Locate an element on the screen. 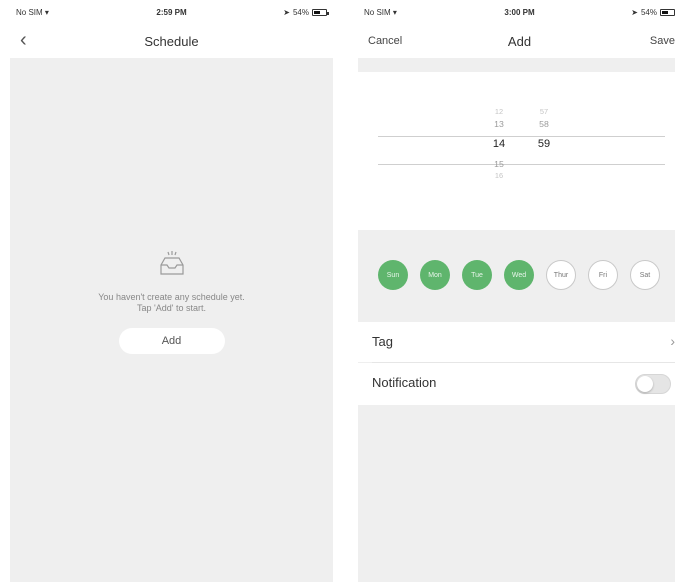  picker-selection-bottom is located at coordinates (521, 164).